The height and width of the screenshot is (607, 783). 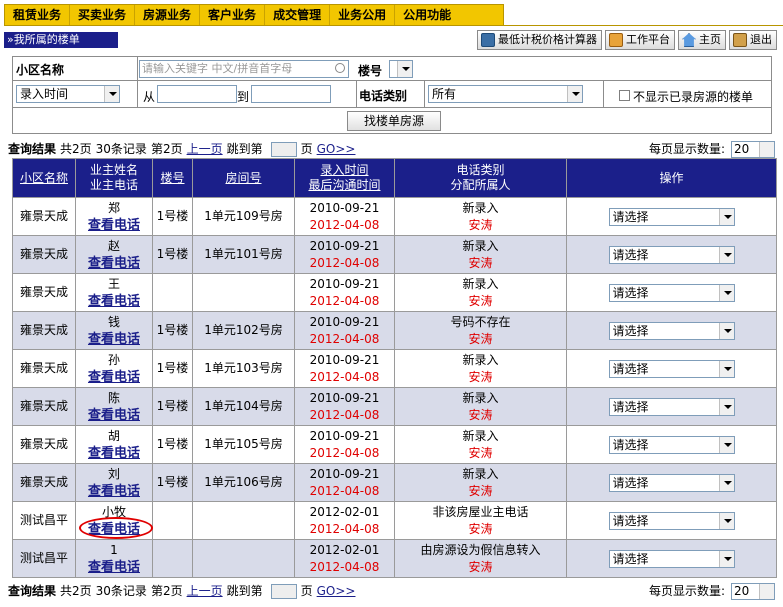 What do you see at coordinates (505, 94) in the screenshot?
I see `phone-type-select: 所有` at bounding box center [505, 94].